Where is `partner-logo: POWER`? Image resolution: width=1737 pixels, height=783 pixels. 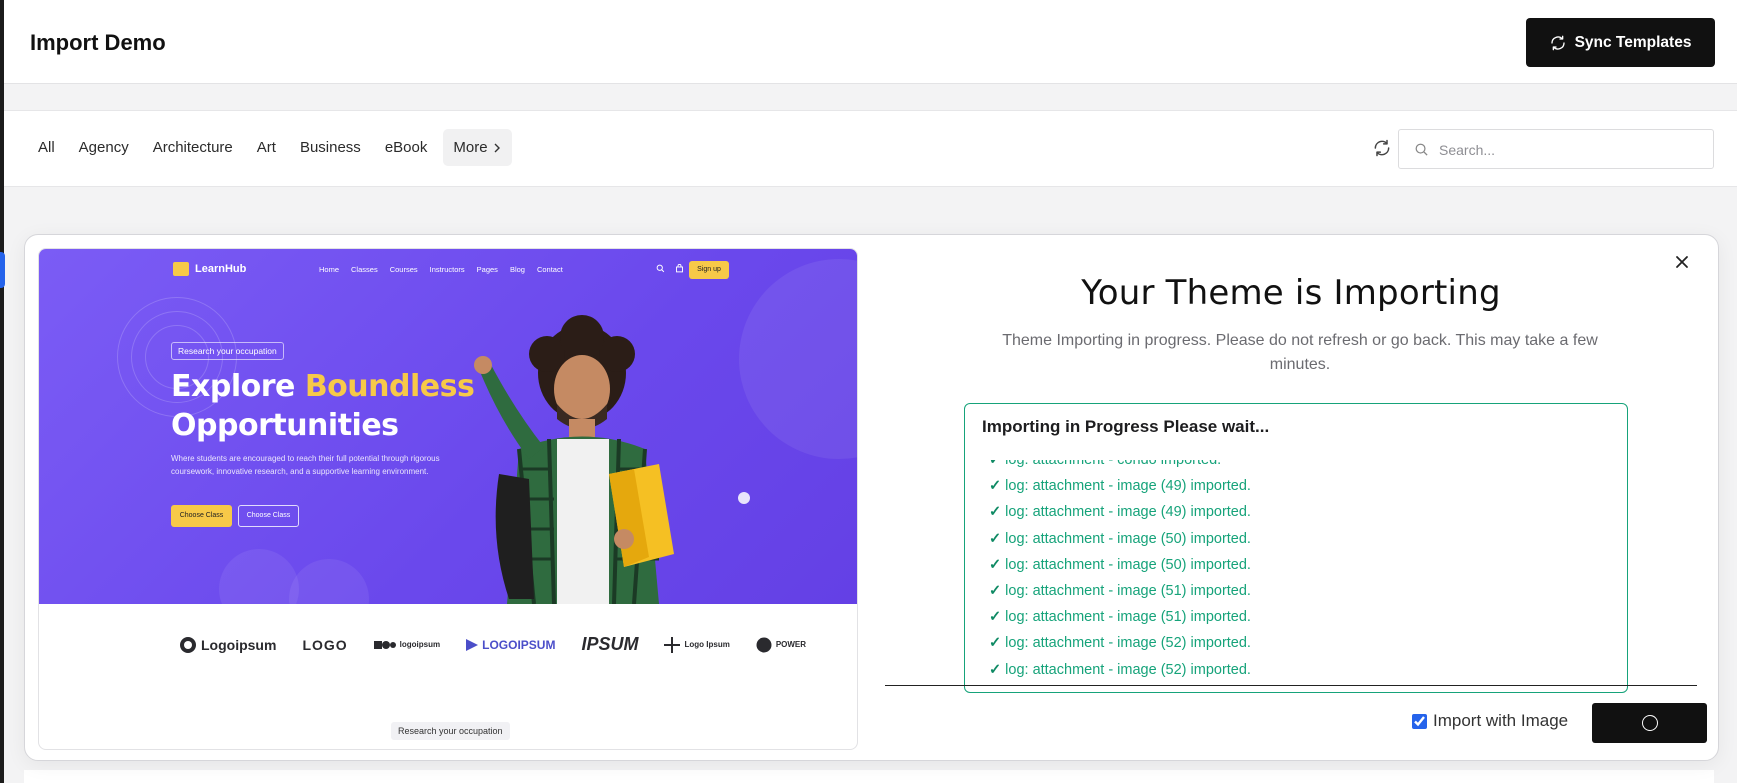
partner-logo: POWER is located at coordinates (781, 645).